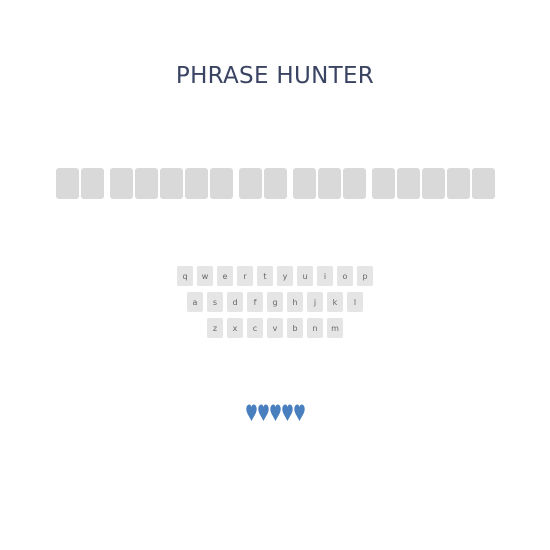 This screenshot has height=550, width=550. What do you see at coordinates (195, 302) in the screenshot?
I see `key-a: a` at bounding box center [195, 302].